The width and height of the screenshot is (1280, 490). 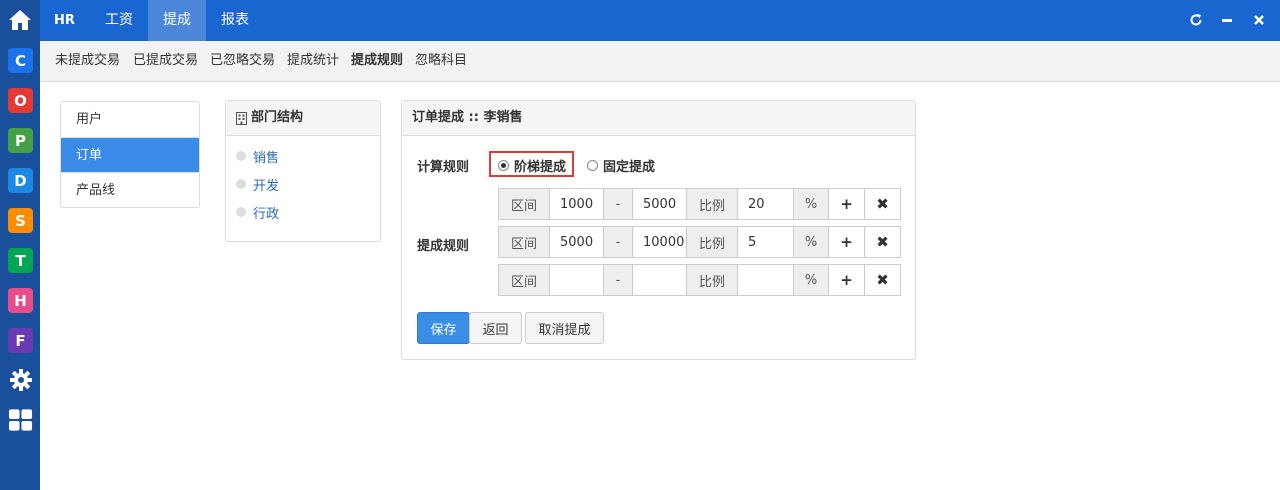 I want to click on minimize-icon, so click(x=1227, y=20).